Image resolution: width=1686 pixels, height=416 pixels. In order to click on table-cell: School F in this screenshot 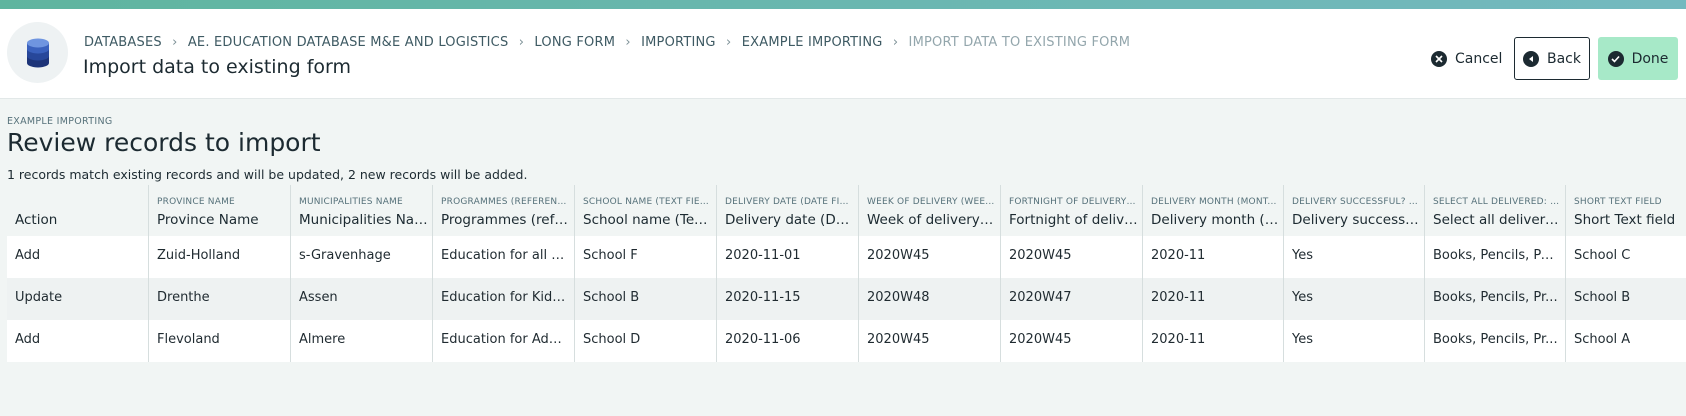, I will do `click(646, 257)`.